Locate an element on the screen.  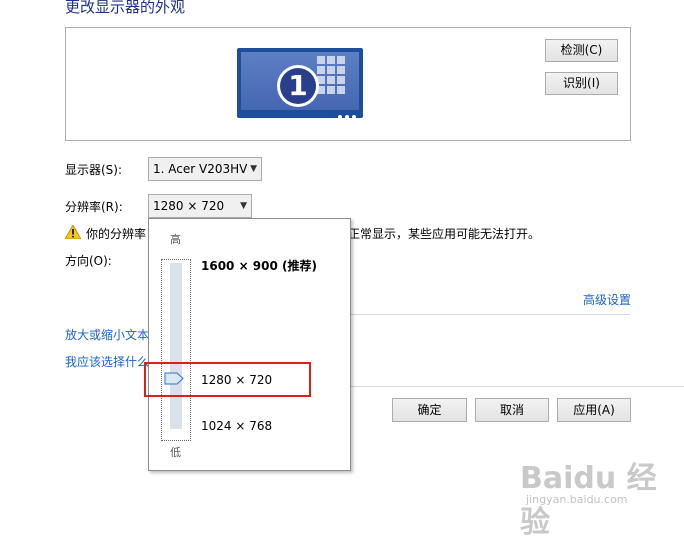
resolution-slider-track is located at coordinates (176, 346).